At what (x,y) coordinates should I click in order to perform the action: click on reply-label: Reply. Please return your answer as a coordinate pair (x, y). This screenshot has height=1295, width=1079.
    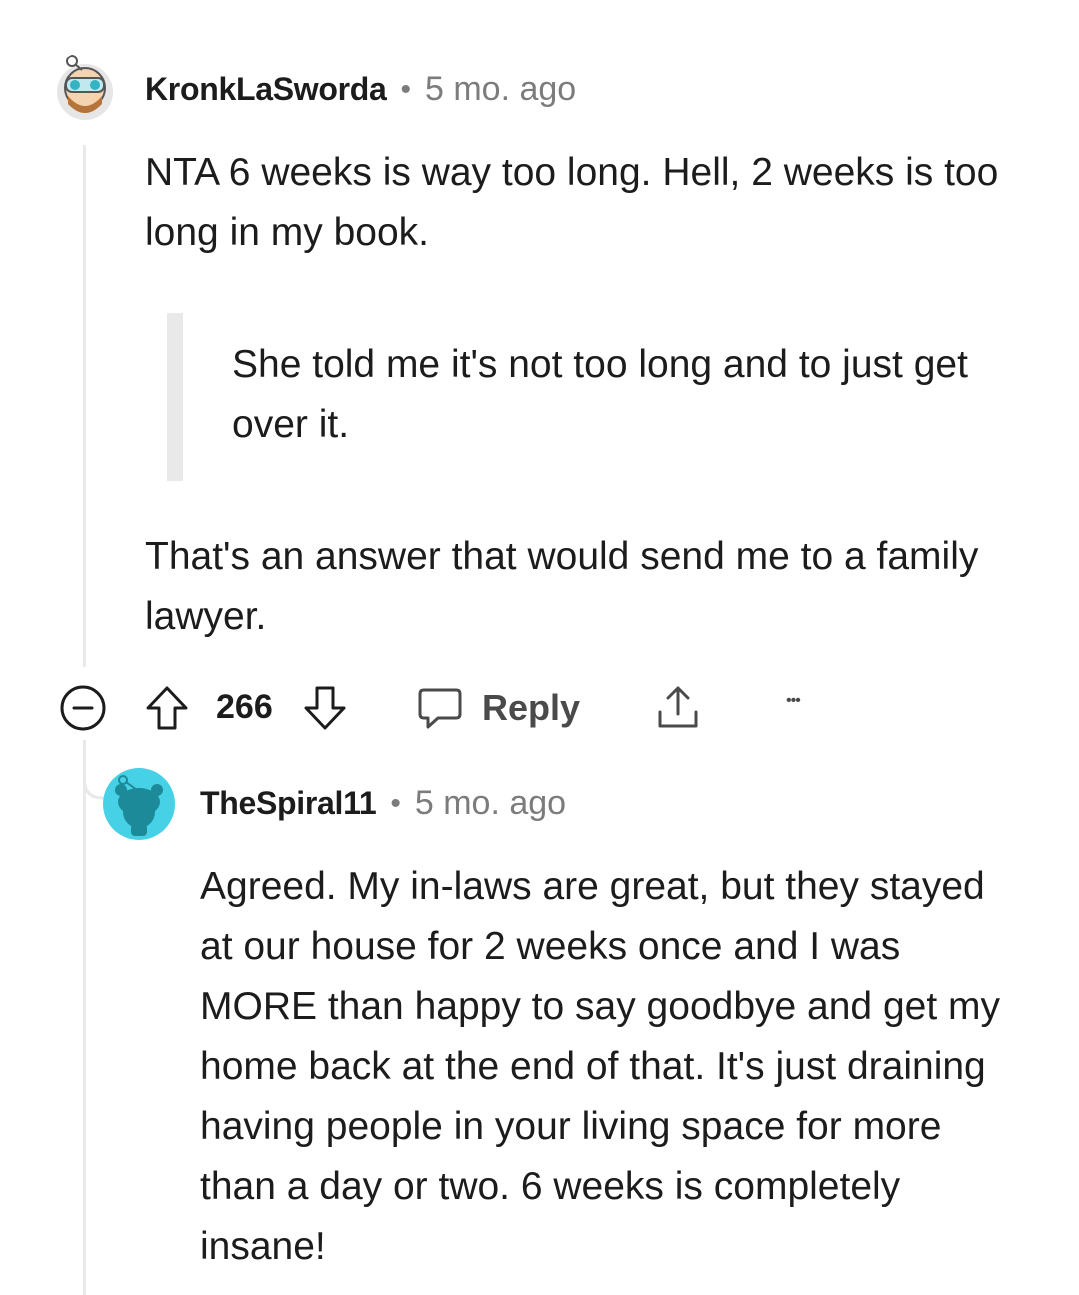
    Looking at the image, I should click on (531, 707).